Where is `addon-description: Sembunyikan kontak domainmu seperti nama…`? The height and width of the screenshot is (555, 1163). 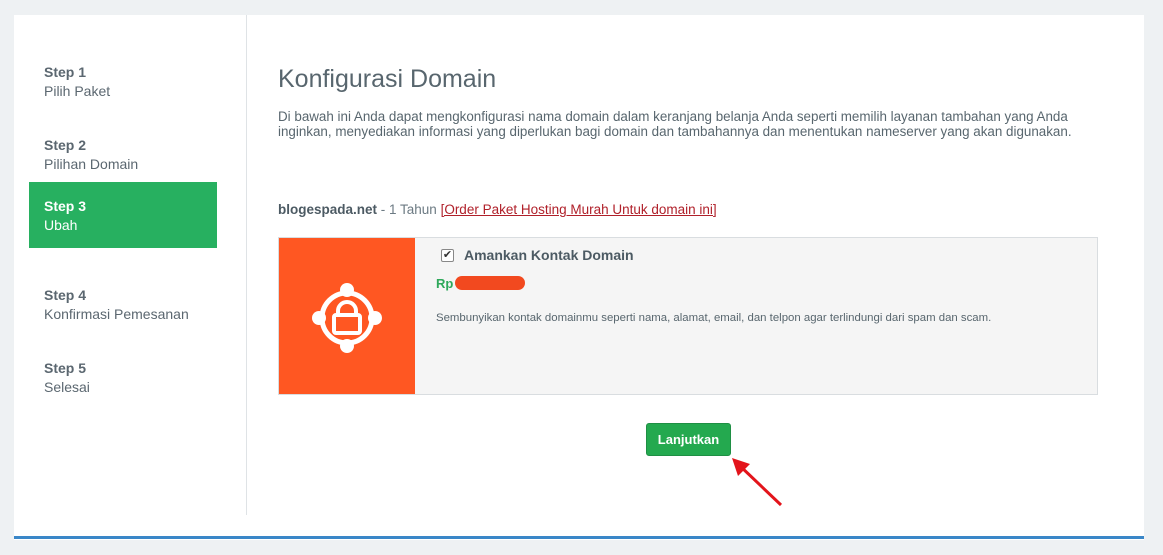
addon-description: Sembunyikan kontak domainmu seperti nama… is located at coordinates (714, 318).